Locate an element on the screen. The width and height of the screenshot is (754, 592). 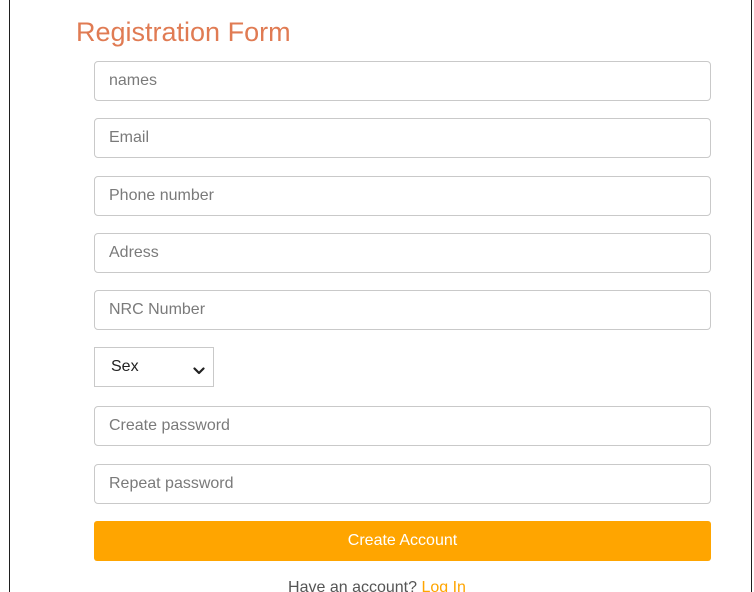
address-input is located at coordinates (402, 253).